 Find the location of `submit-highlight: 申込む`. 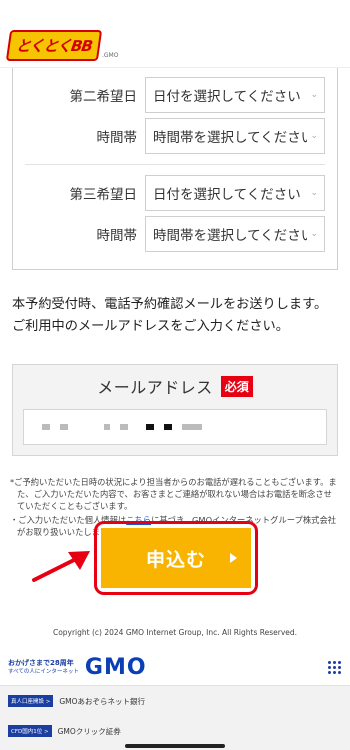

submit-highlight: 申込む is located at coordinates (176, 558).